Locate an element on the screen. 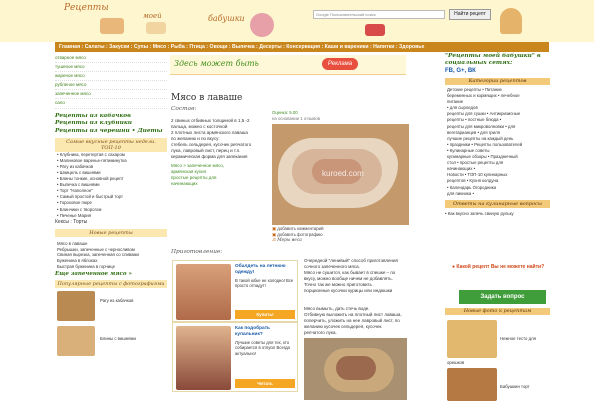 Image resolution: width=594 pixels, height=401 pixels. ad-banner: Здесь может быть Реклама is located at coordinates (288, 65).